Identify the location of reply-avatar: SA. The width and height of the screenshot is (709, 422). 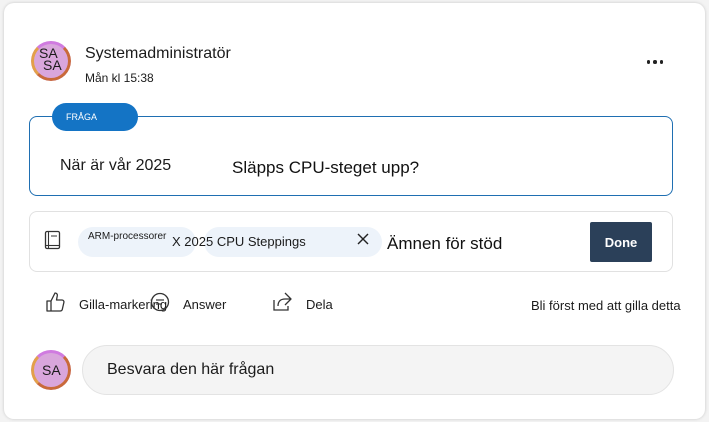
(51, 370).